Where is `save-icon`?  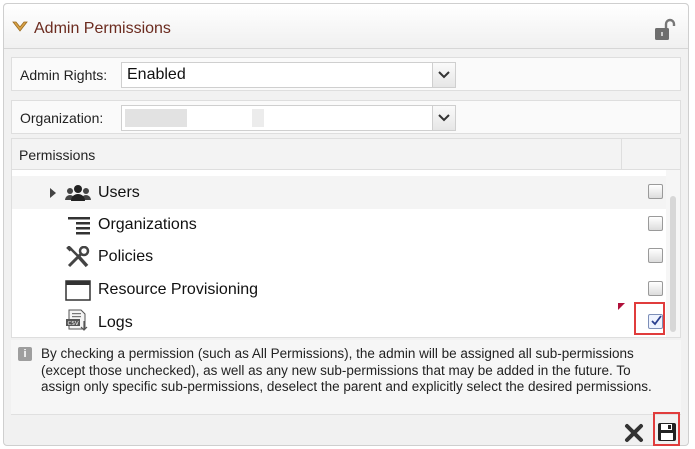 save-icon is located at coordinates (667, 432).